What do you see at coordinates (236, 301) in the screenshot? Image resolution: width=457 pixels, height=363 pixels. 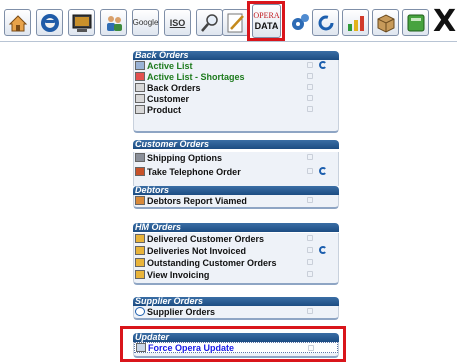 I see `panel-title: Supplier Orders` at bounding box center [236, 301].